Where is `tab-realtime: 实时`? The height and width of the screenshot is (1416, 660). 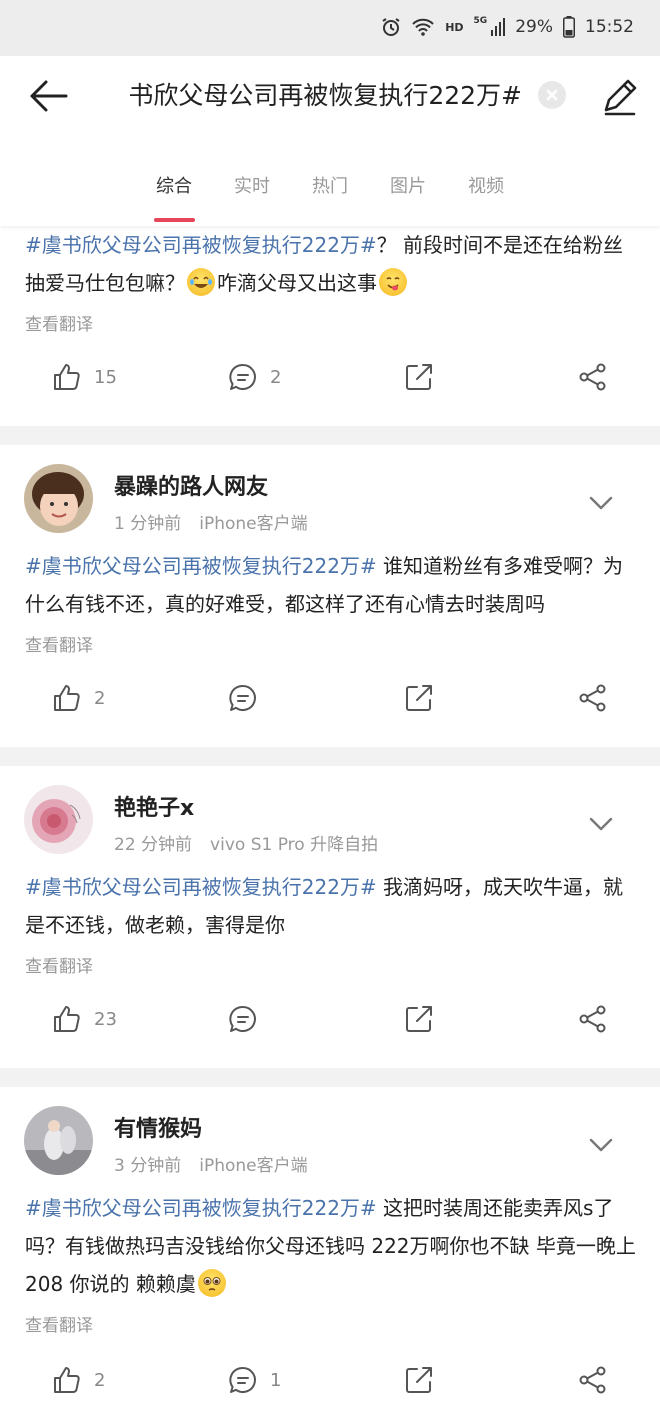
tab-realtime: 实时 is located at coordinates (252, 185).